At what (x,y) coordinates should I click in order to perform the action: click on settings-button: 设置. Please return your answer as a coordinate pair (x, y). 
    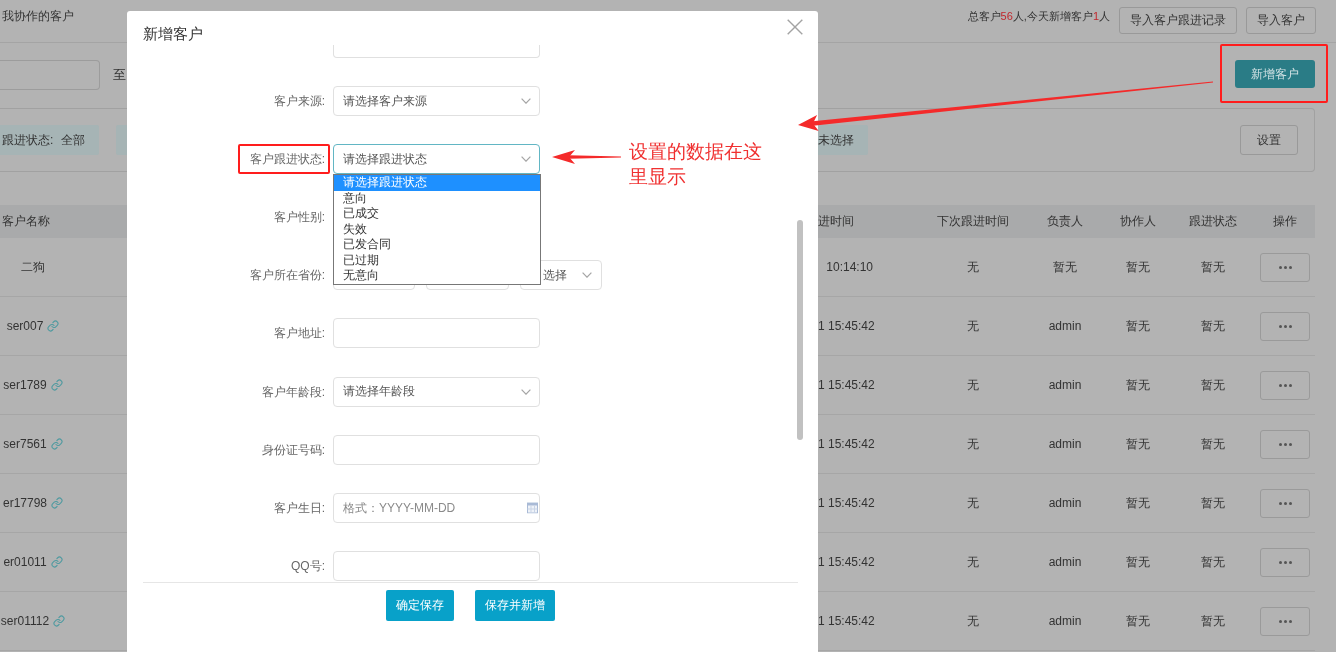
    Looking at the image, I should click on (1269, 140).